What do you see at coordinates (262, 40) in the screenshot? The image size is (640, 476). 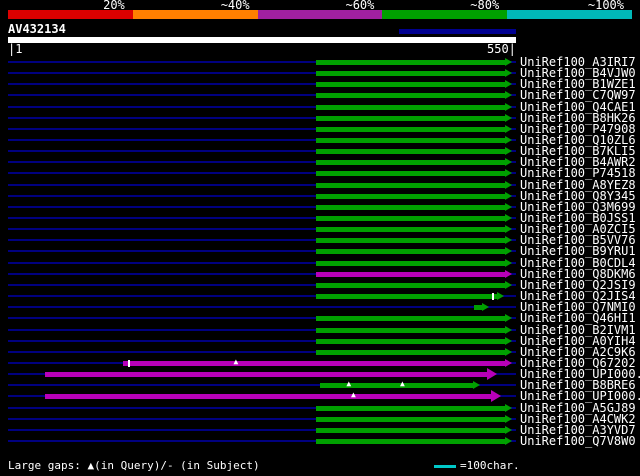 I see `query-bar` at bounding box center [262, 40].